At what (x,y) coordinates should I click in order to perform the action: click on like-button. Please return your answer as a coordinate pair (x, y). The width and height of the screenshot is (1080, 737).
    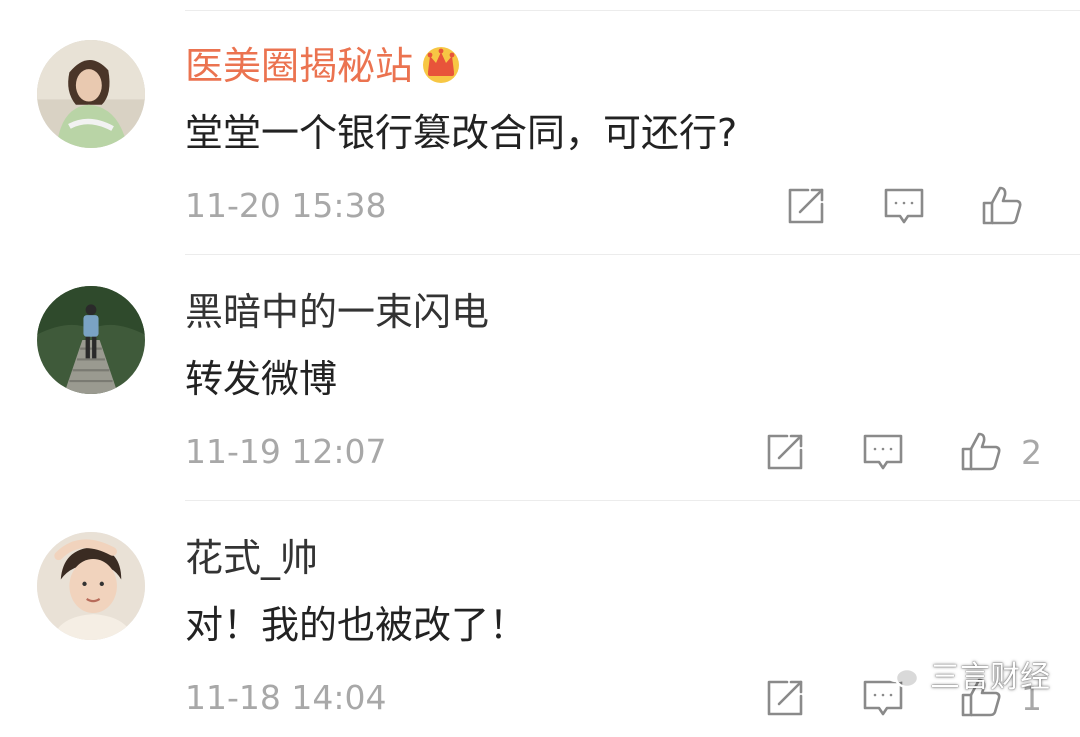
    Looking at the image, I should click on (1011, 206).